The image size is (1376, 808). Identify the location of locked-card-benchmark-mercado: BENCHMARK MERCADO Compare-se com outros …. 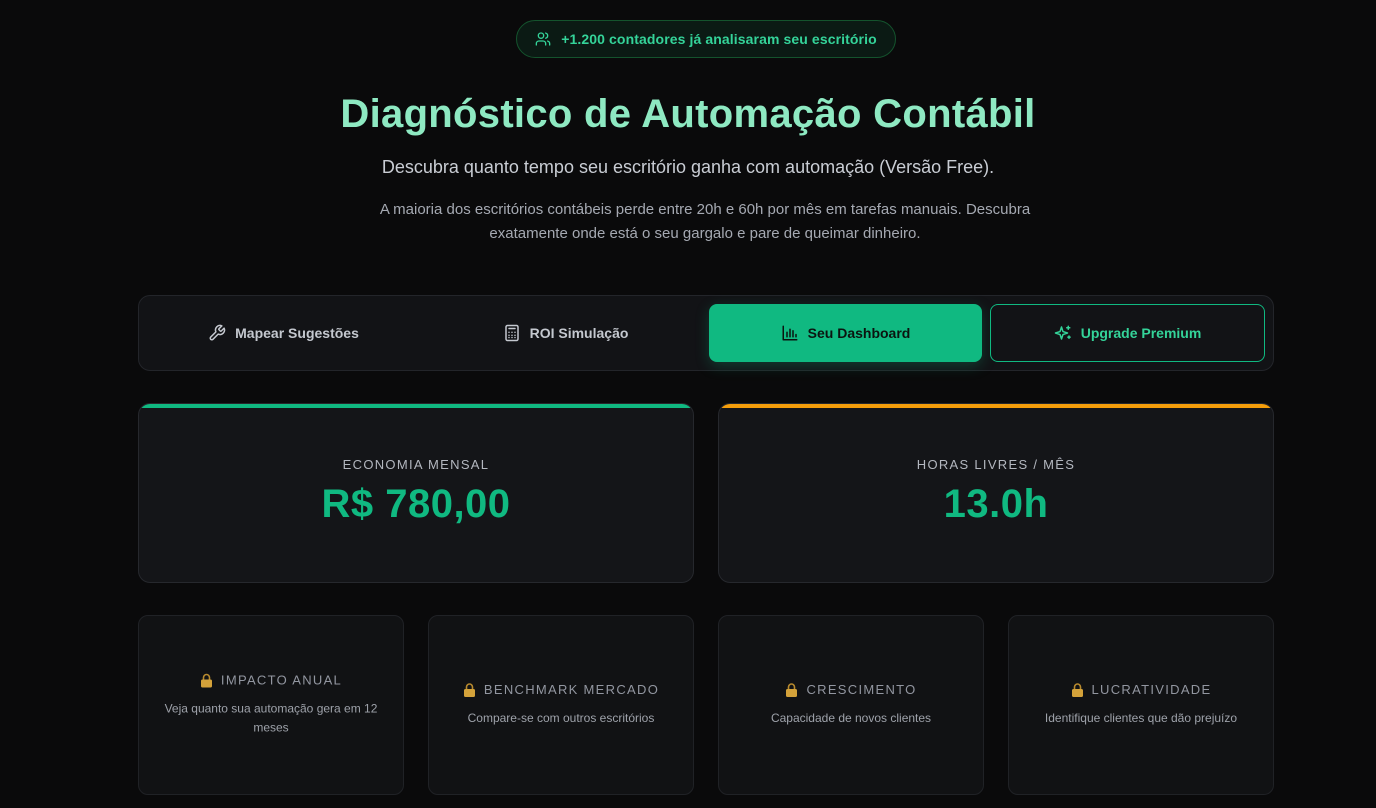
(561, 705).